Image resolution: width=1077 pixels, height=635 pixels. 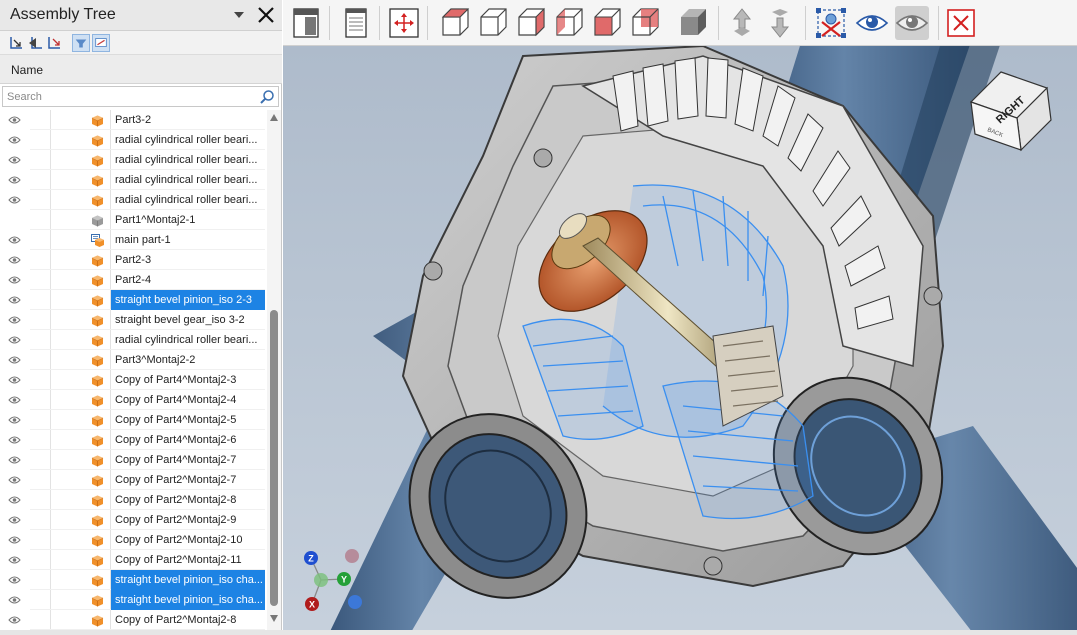 I want to click on chevron-down-icon, so click(x=239, y=15).